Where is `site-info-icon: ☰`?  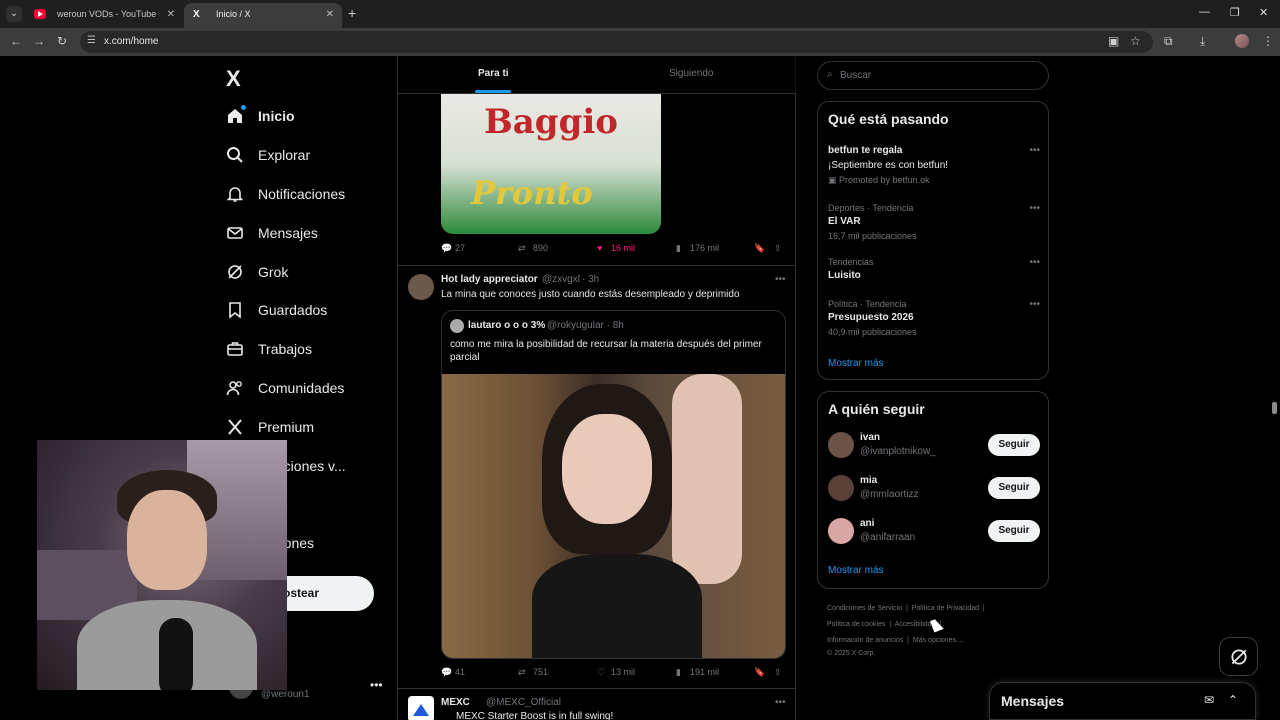
site-info-icon: ☰ is located at coordinates (91, 40).